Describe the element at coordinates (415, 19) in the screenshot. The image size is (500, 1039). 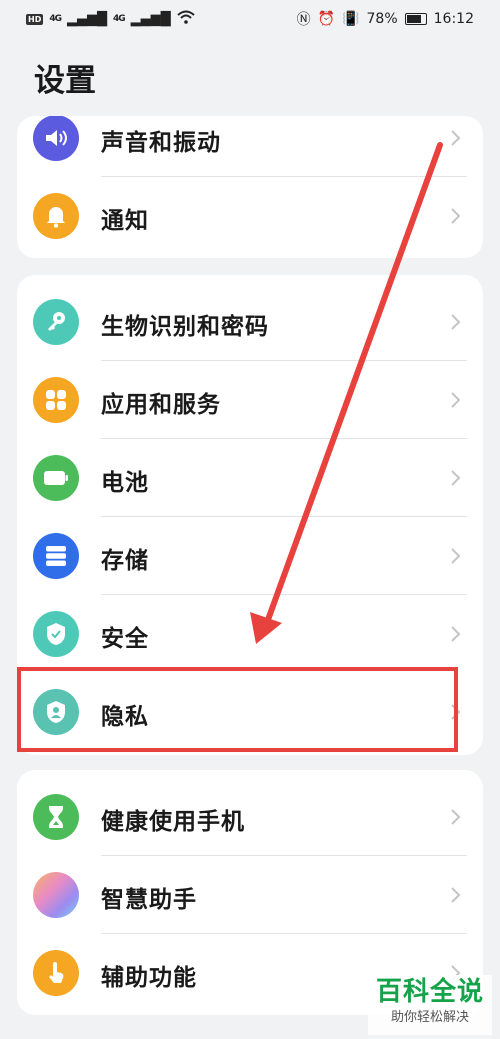
I see `battery-status-icon` at that location.